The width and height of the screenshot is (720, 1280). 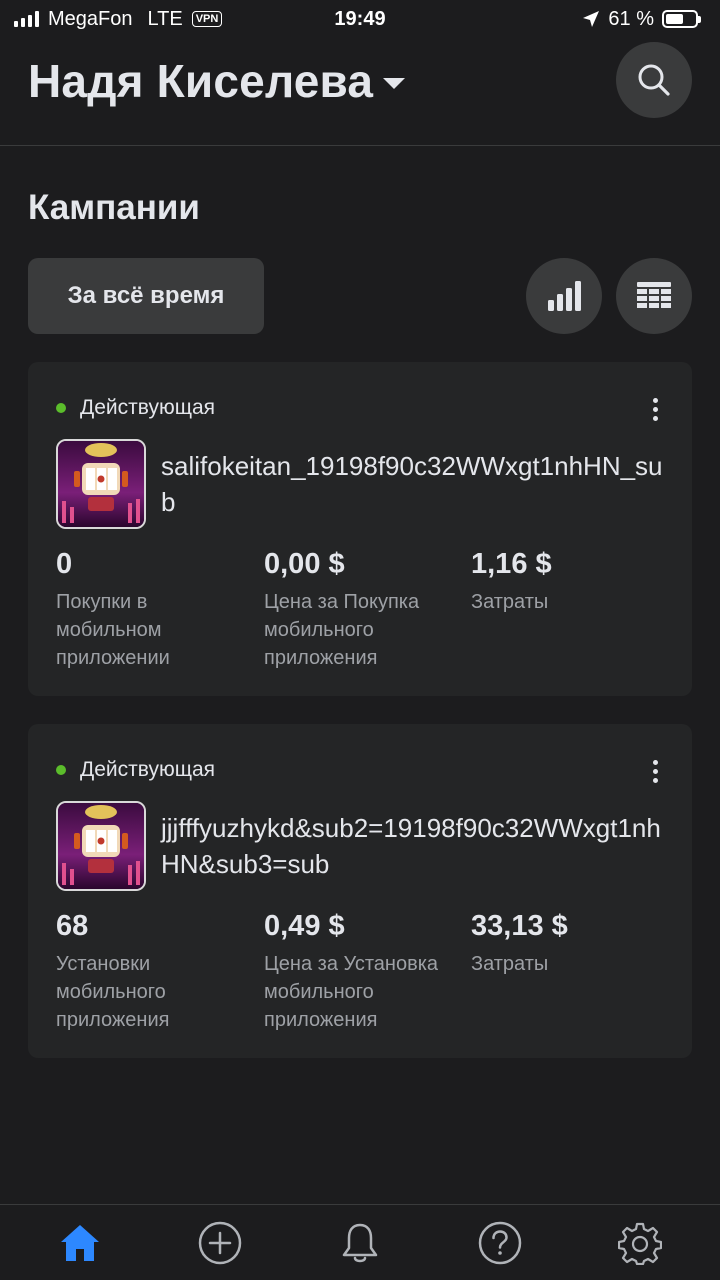 I want to click on caret-down-icon, so click(x=394, y=83).